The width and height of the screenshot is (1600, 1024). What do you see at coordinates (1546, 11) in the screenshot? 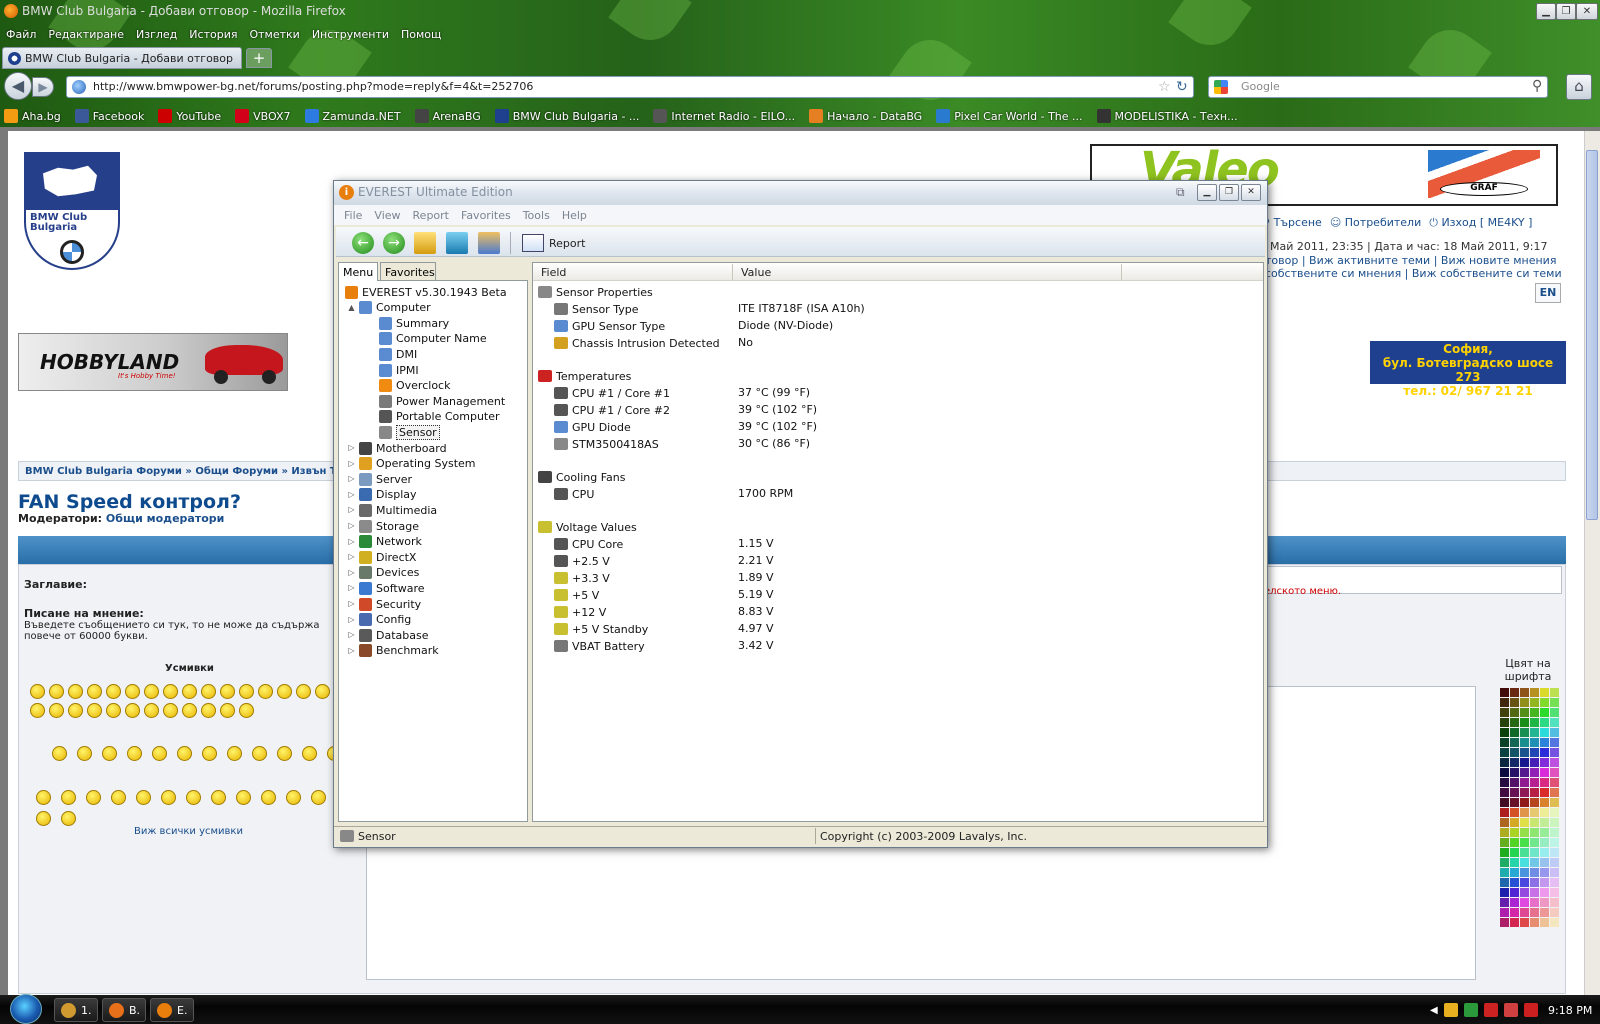
I see `minimize-button: ▁` at bounding box center [1546, 11].